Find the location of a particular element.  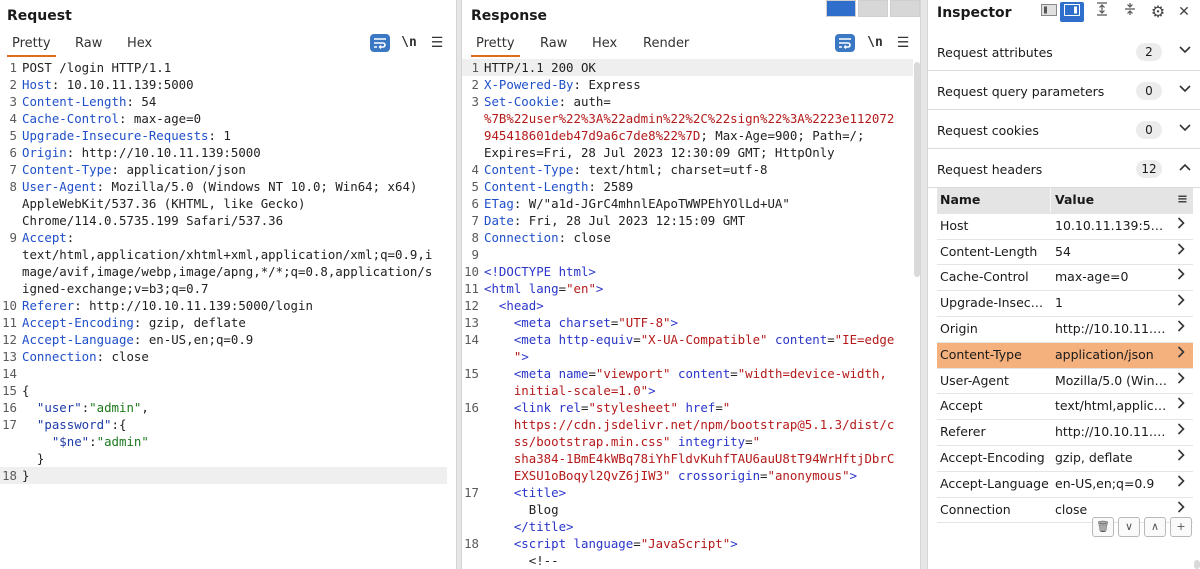

code-line: 2 Host: 10.10.11.139:5000 is located at coordinates (223, 84).